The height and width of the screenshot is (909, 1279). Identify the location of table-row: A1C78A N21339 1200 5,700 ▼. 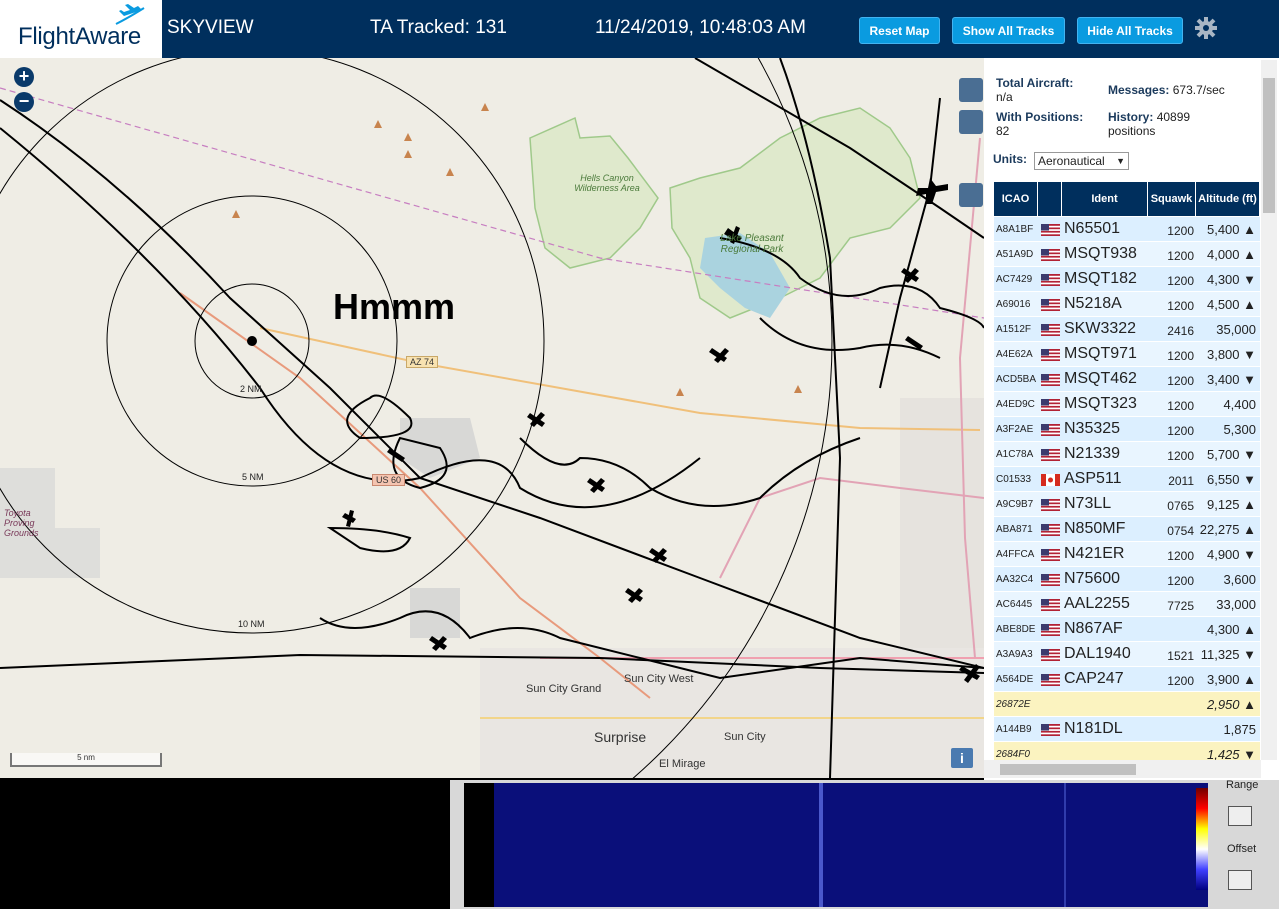
(1127, 454).